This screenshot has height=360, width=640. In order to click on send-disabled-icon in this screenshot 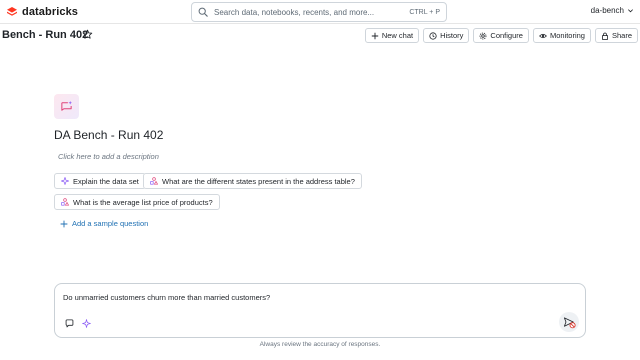, I will do `click(569, 322)`.